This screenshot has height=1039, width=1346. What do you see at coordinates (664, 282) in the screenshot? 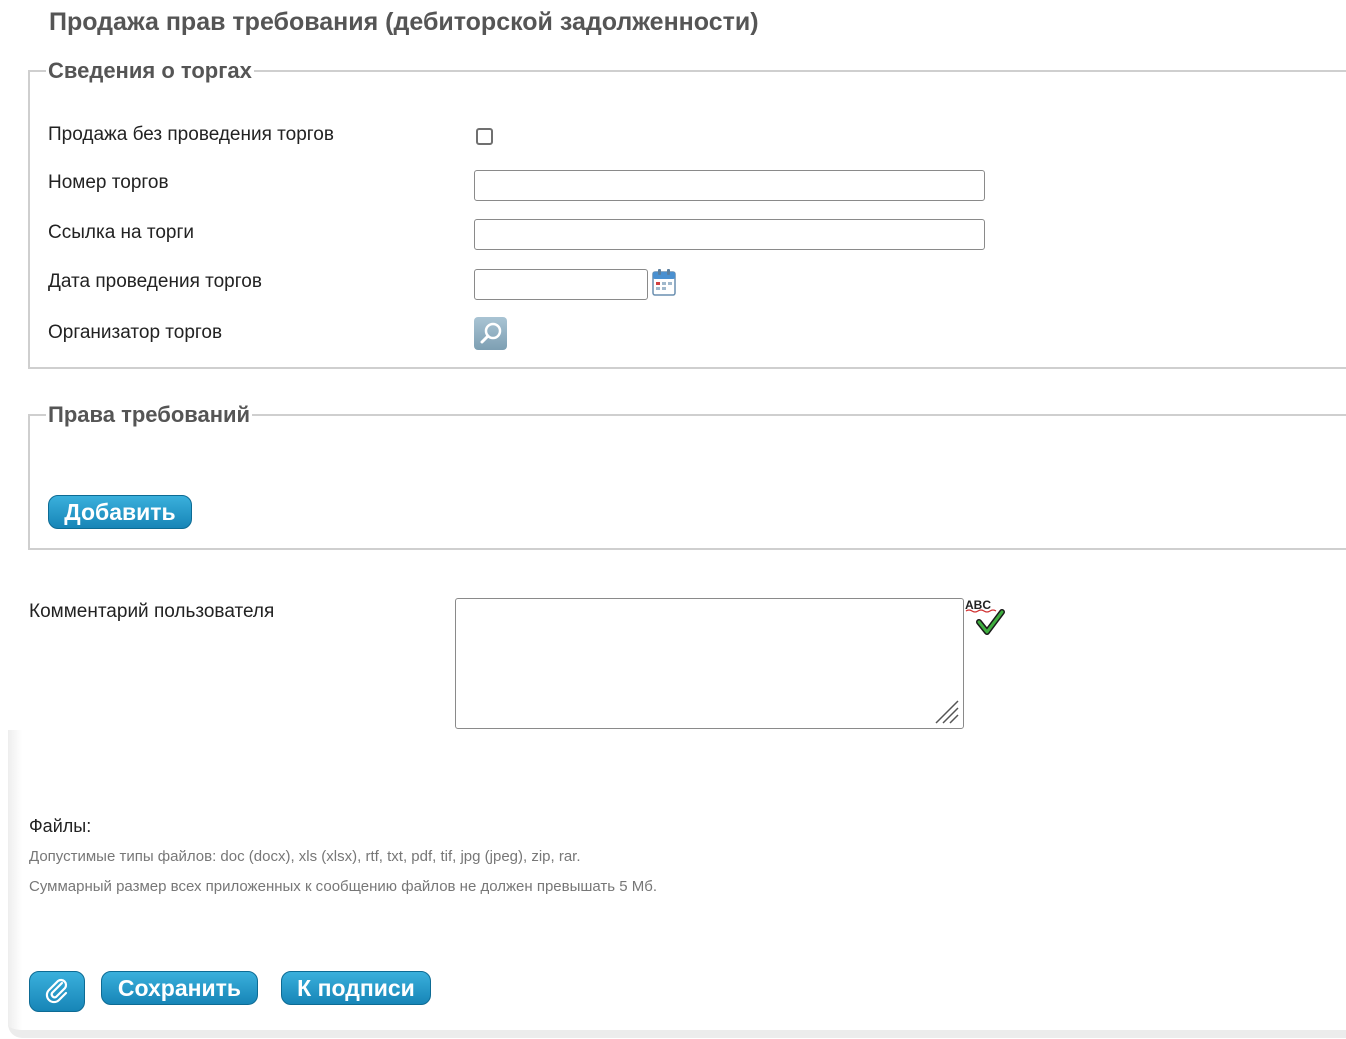
I see `calendar-icon` at bounding box center [664, 282].